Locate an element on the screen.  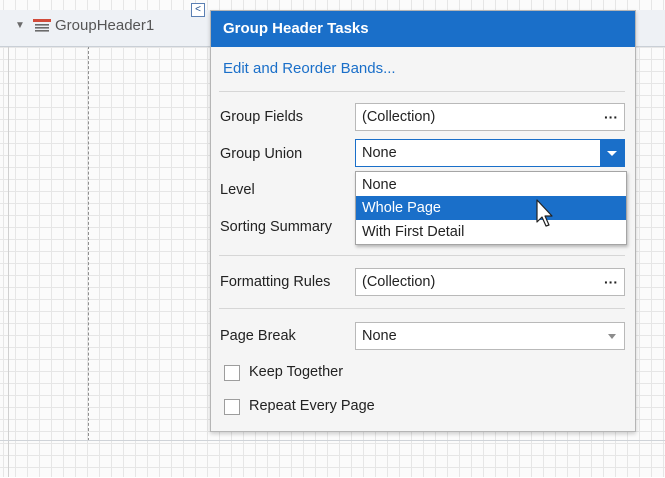
page-break-value: None is located at coordinates (379, 336).